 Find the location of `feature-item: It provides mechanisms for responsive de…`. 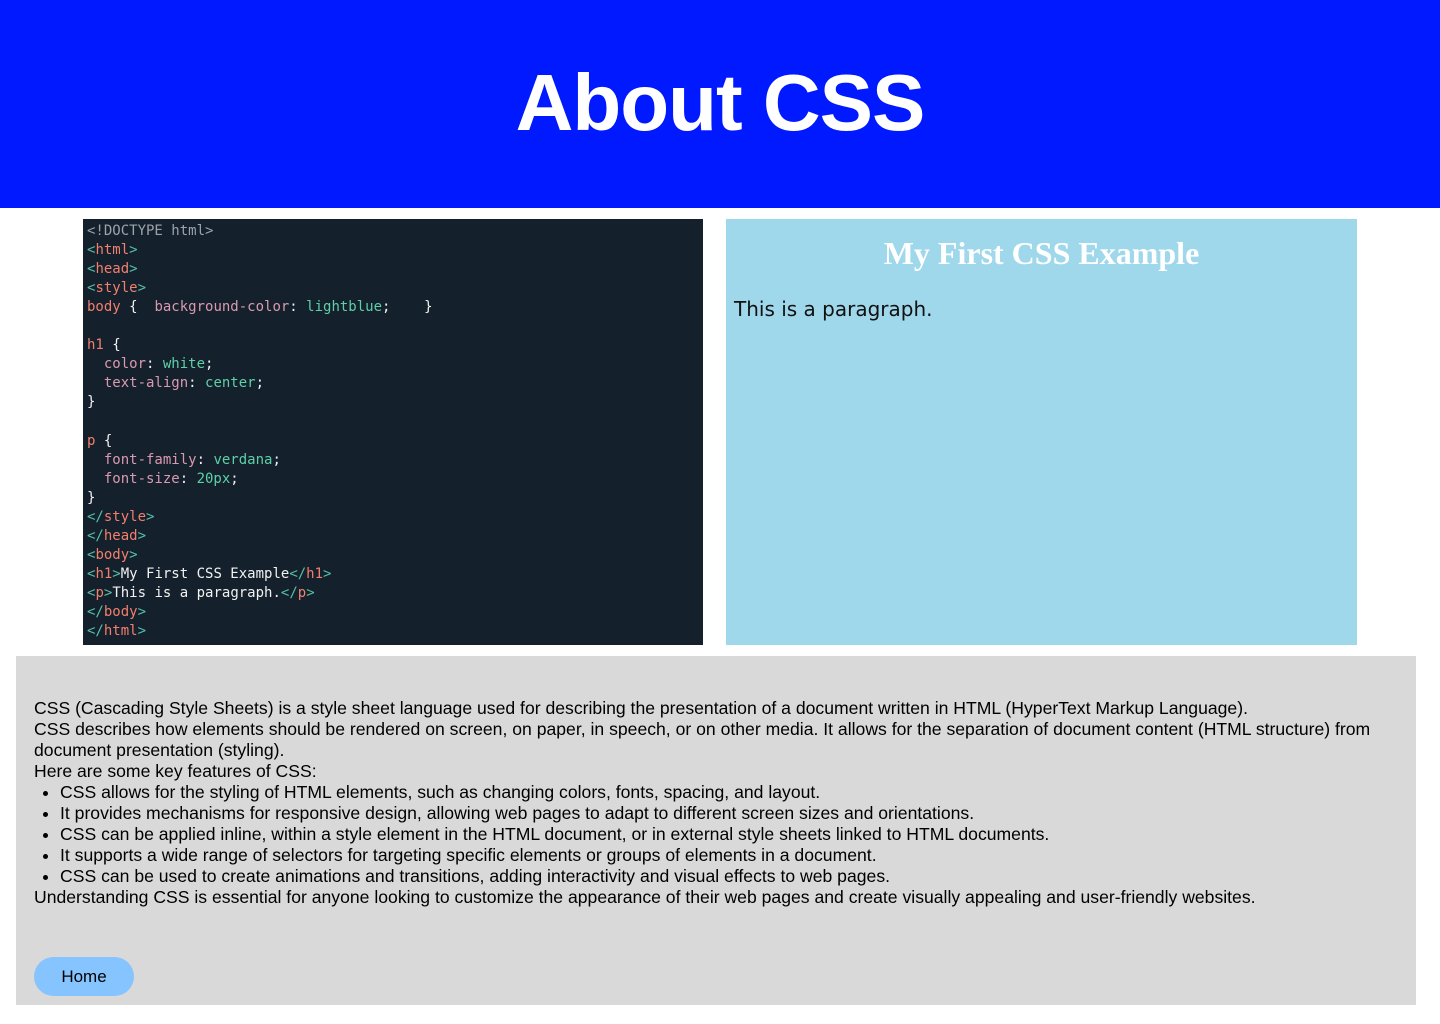

feature-item: It provides mechanisms for responsive de… is located at coordinates (729, 813).